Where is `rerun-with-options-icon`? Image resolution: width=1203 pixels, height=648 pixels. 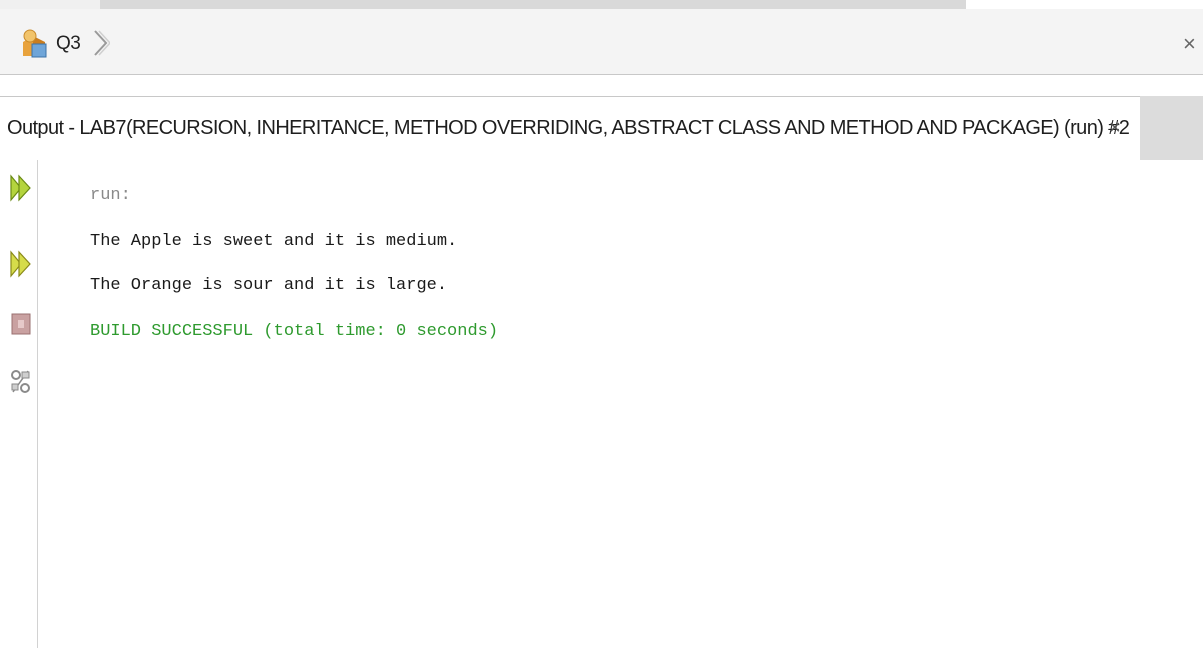
rerun-with-options-icon is located at coordinates (21, 264).